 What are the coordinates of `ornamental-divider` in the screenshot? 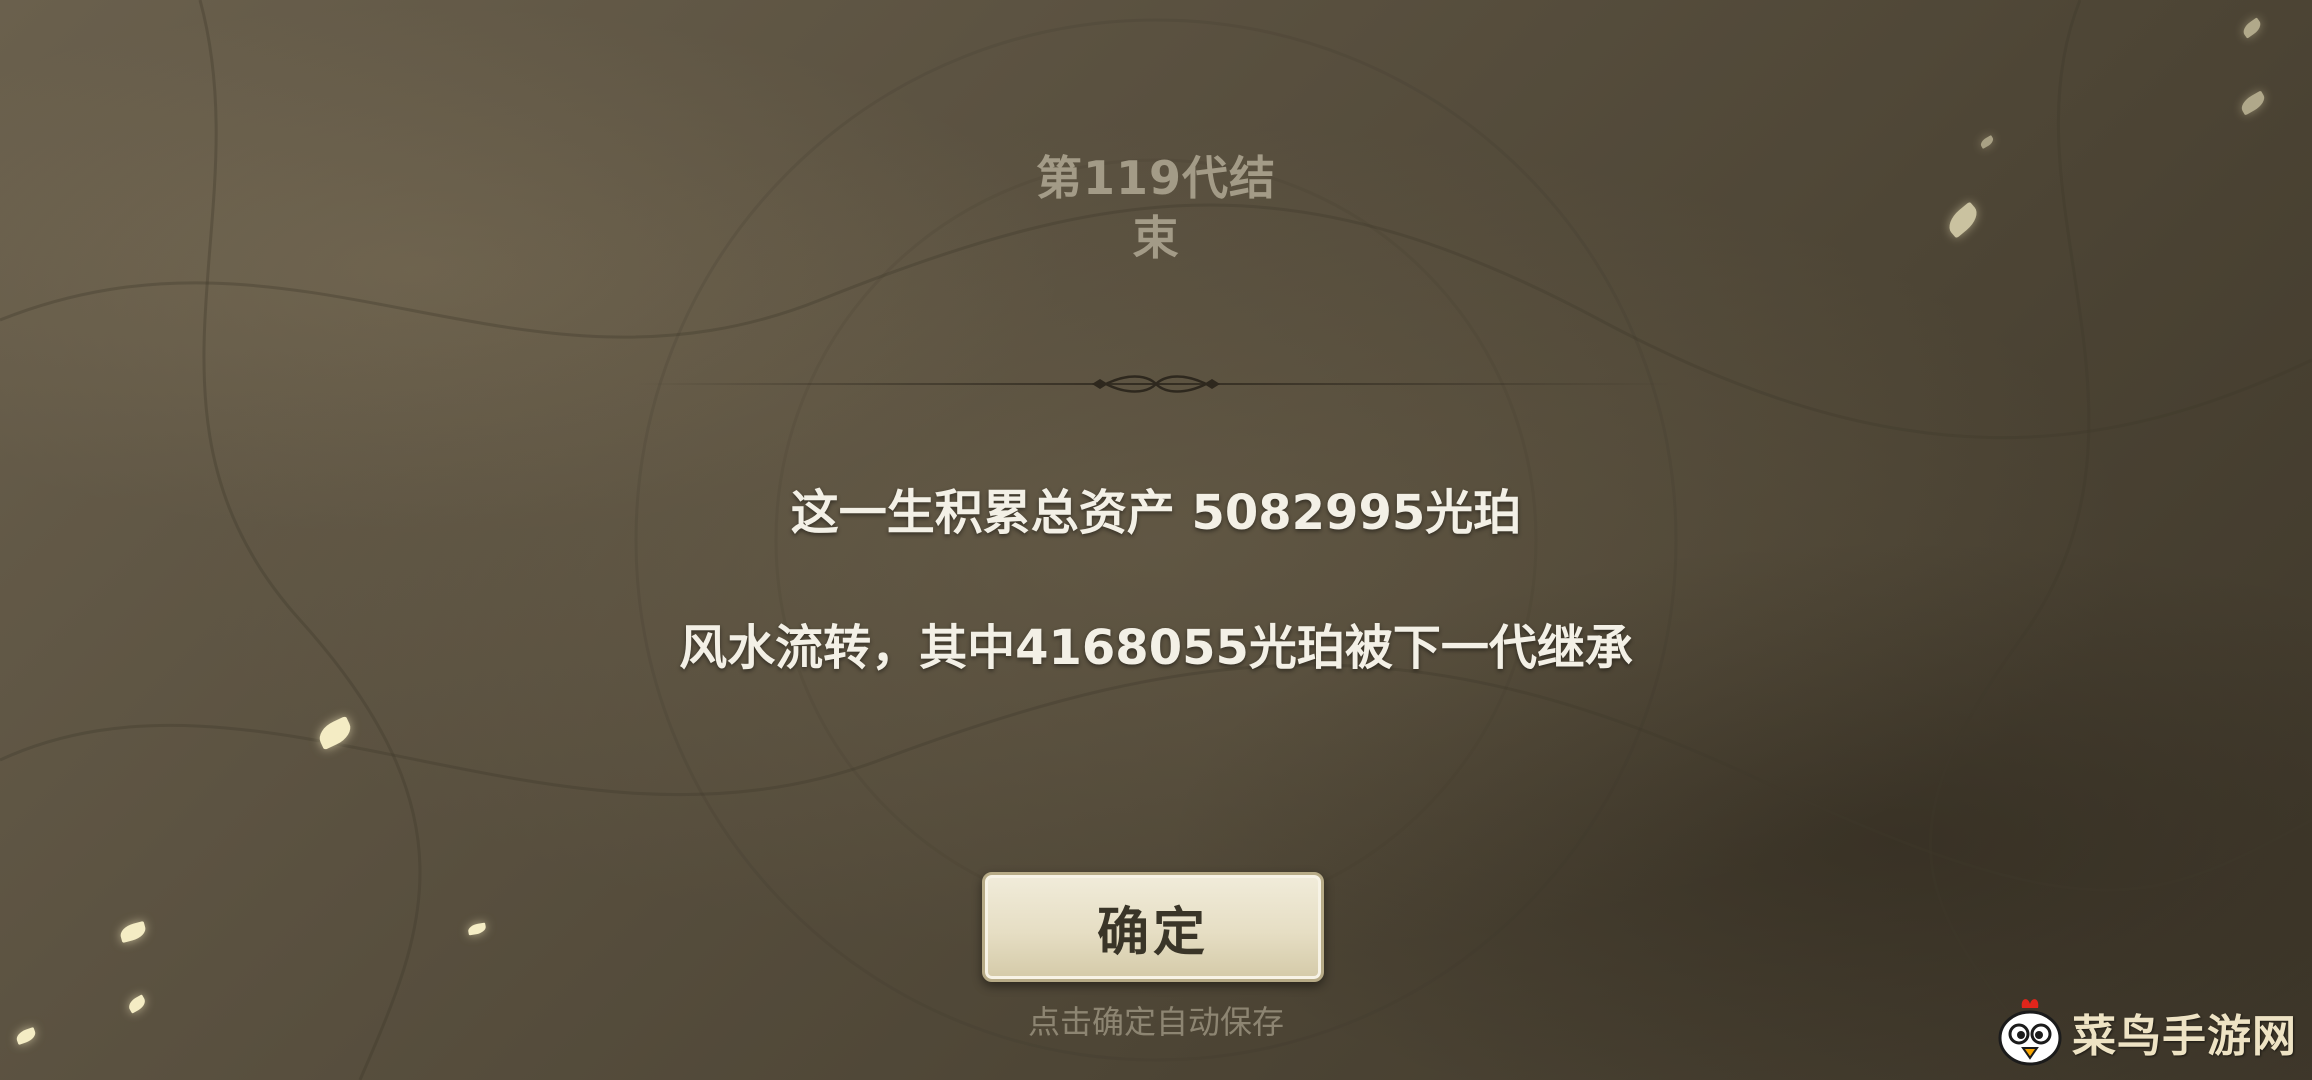 It's located at (1156, 384).